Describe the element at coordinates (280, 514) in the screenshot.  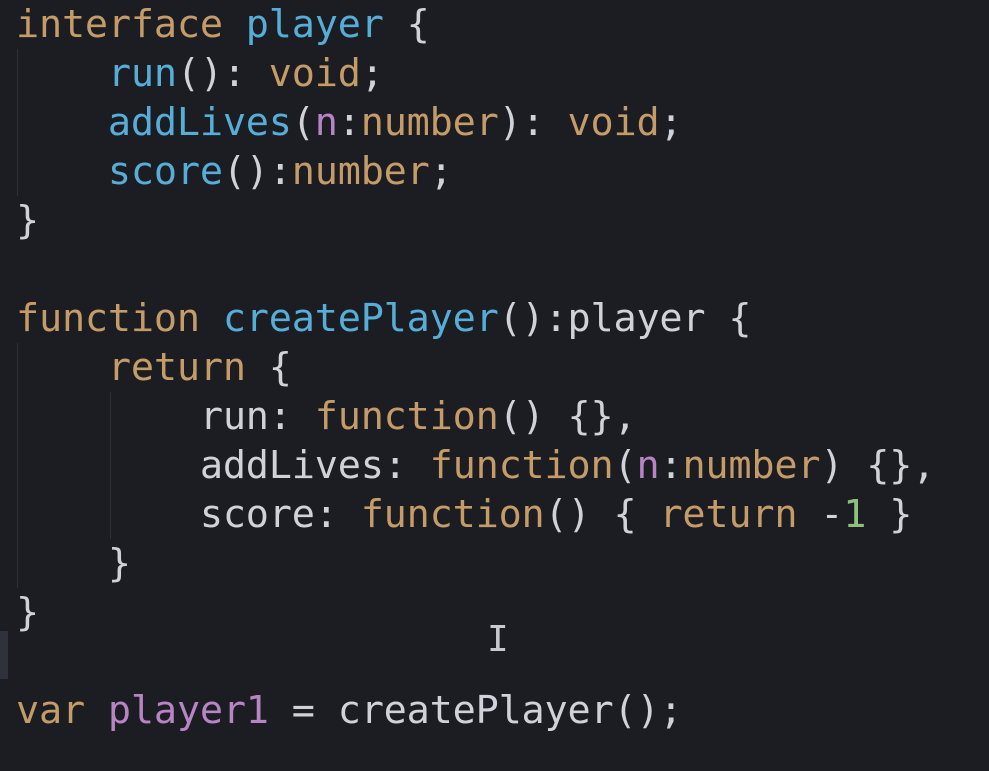
I see `code-token: score:` at that location.